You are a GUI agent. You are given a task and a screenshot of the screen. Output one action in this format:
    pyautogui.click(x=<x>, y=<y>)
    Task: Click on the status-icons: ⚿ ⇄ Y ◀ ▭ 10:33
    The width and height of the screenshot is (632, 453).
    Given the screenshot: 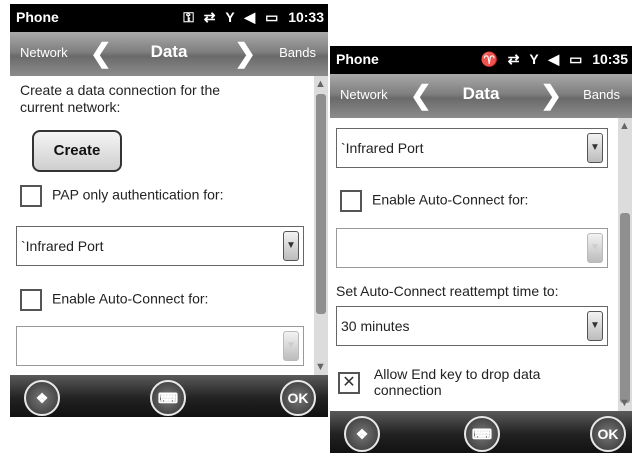 What is the action you would take?
    pyautogui.click(x=250, y=17)
    